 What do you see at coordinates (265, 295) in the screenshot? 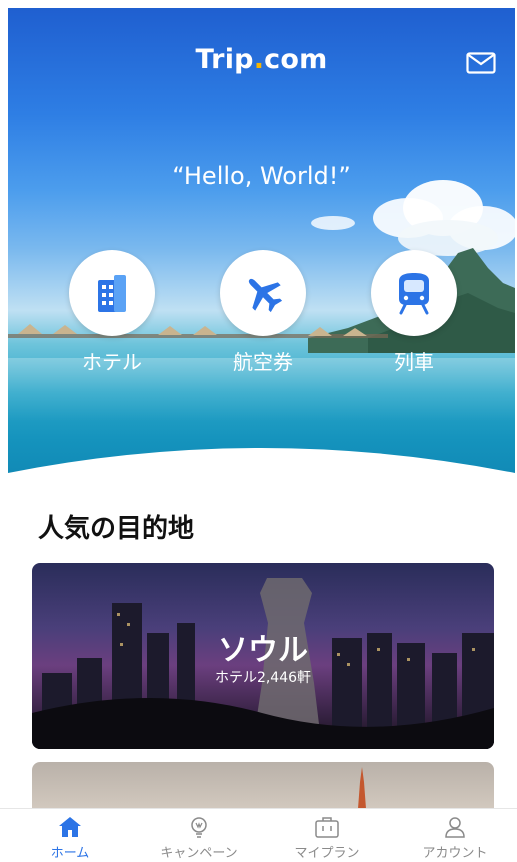
I see `airplane-icon` at bounding box center [265, 295].